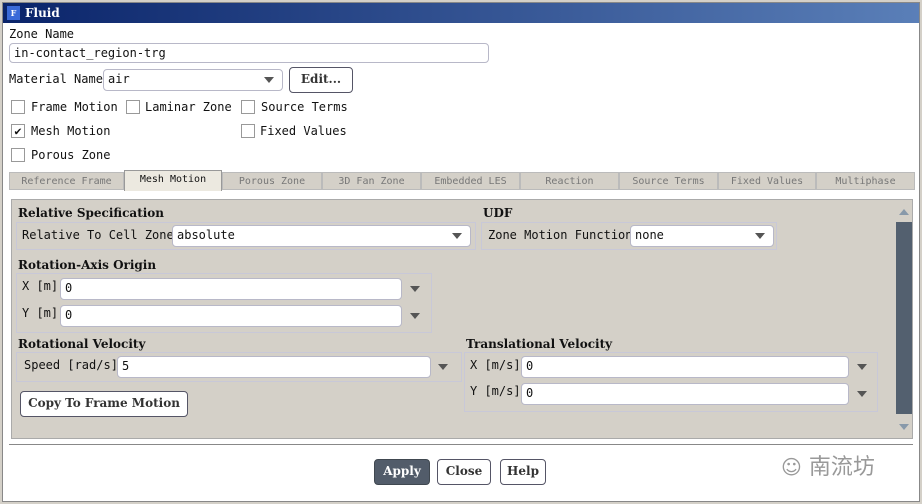  What do you see at coordinates (569, 181) in the screenshot?
I see `tab-reaction: Reaction` at bounding box center [569, 181].